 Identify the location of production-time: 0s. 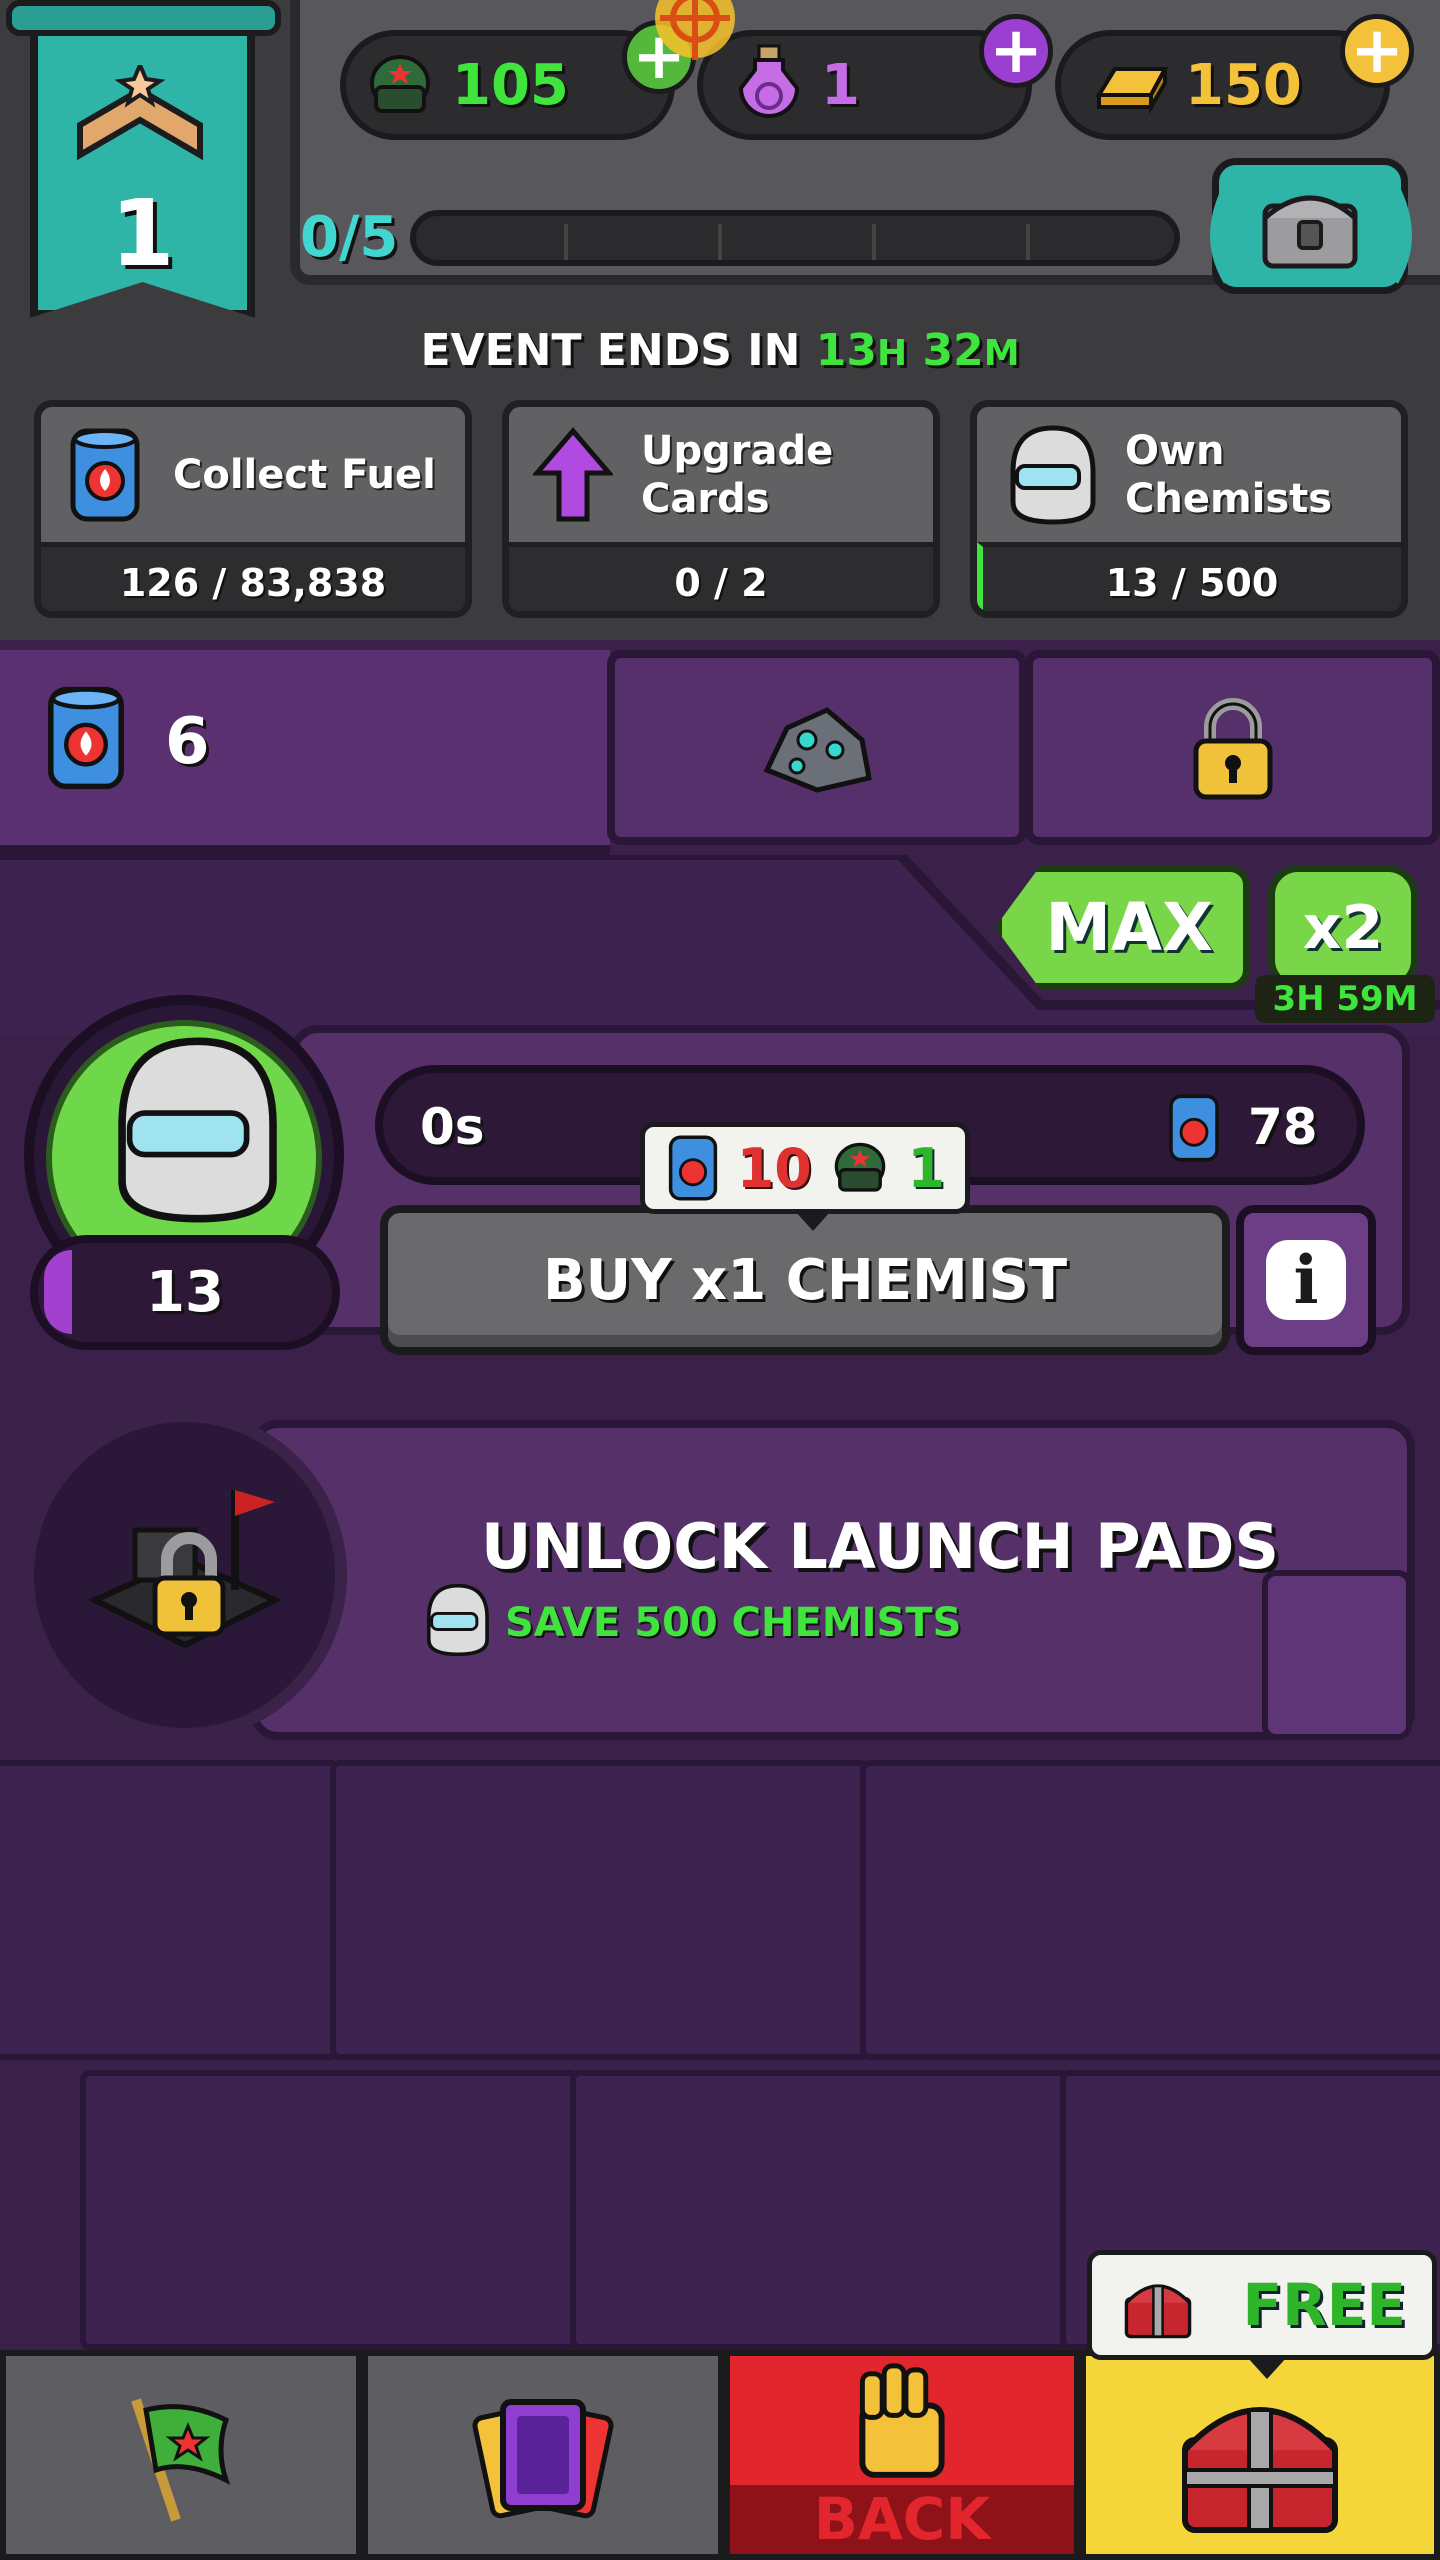
(452, 1127).